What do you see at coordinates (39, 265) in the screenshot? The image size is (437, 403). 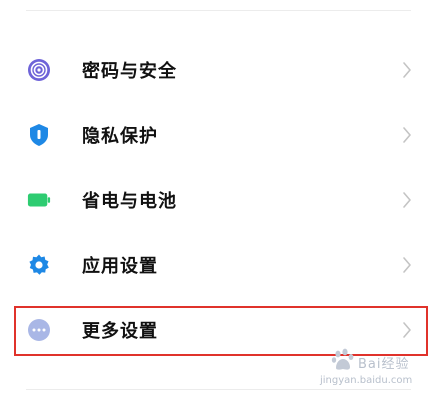 I see `gear-icon` at bounding box center [39, 265].